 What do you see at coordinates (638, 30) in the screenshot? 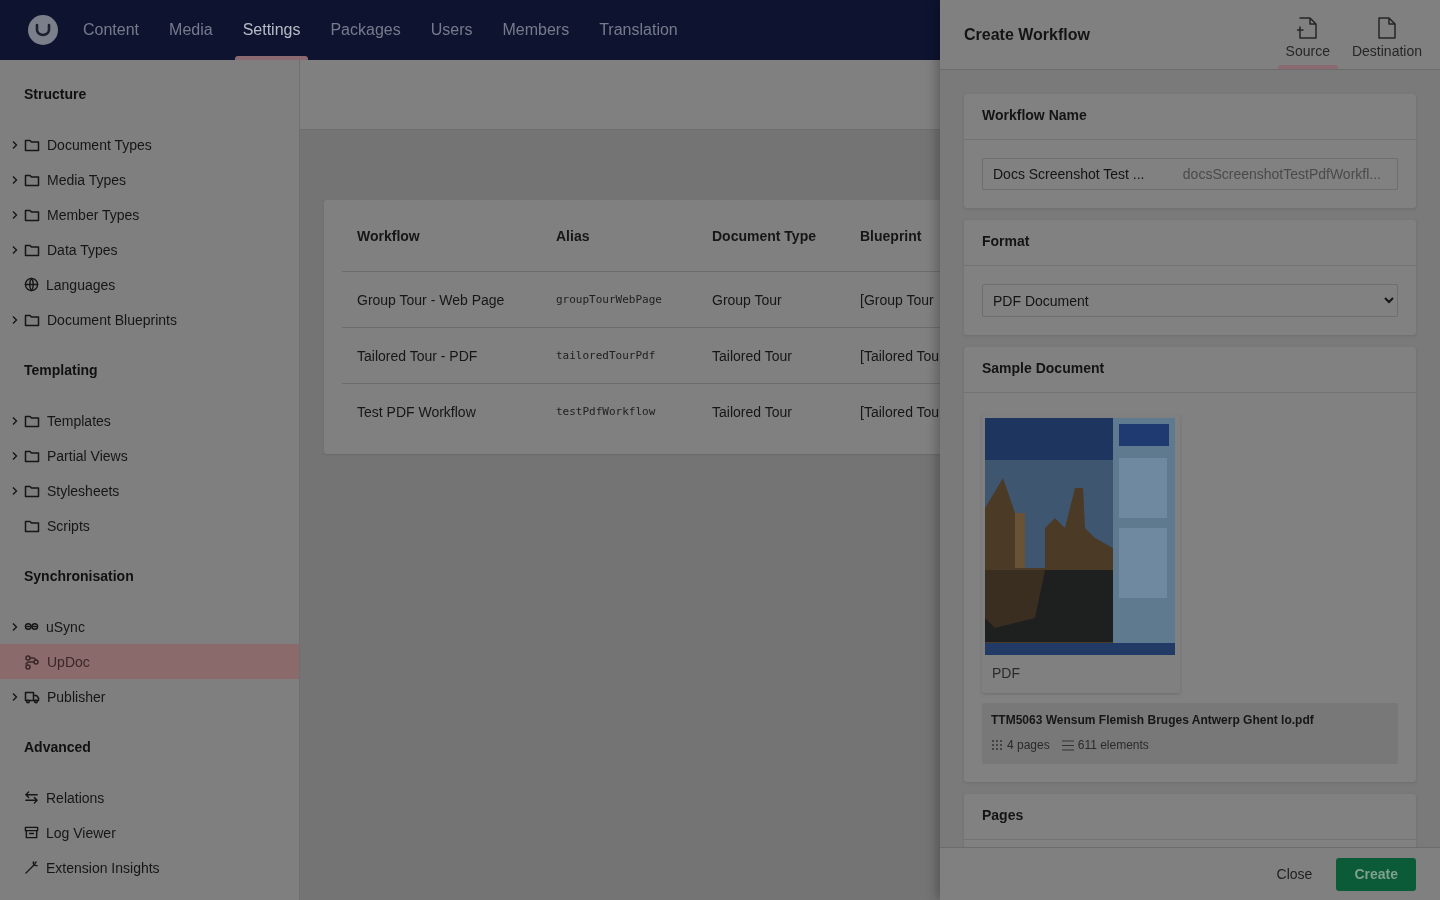
I see `nav-tab: Translation` at bounding box center [638, 30].